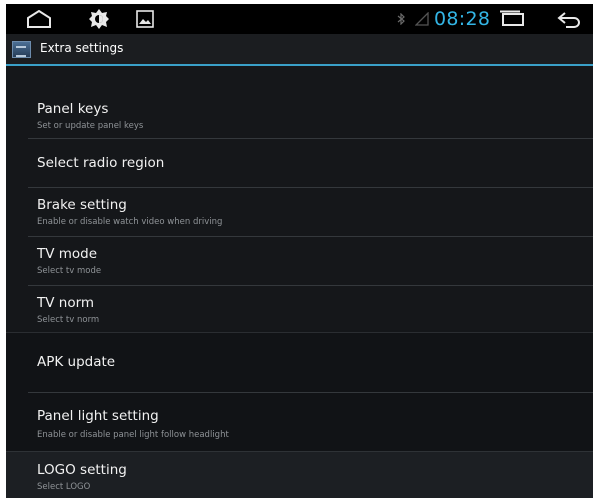 The width and height of the screenshot is (593, 502). I want to click on setting-title: Select radio region, so click(101, 163).